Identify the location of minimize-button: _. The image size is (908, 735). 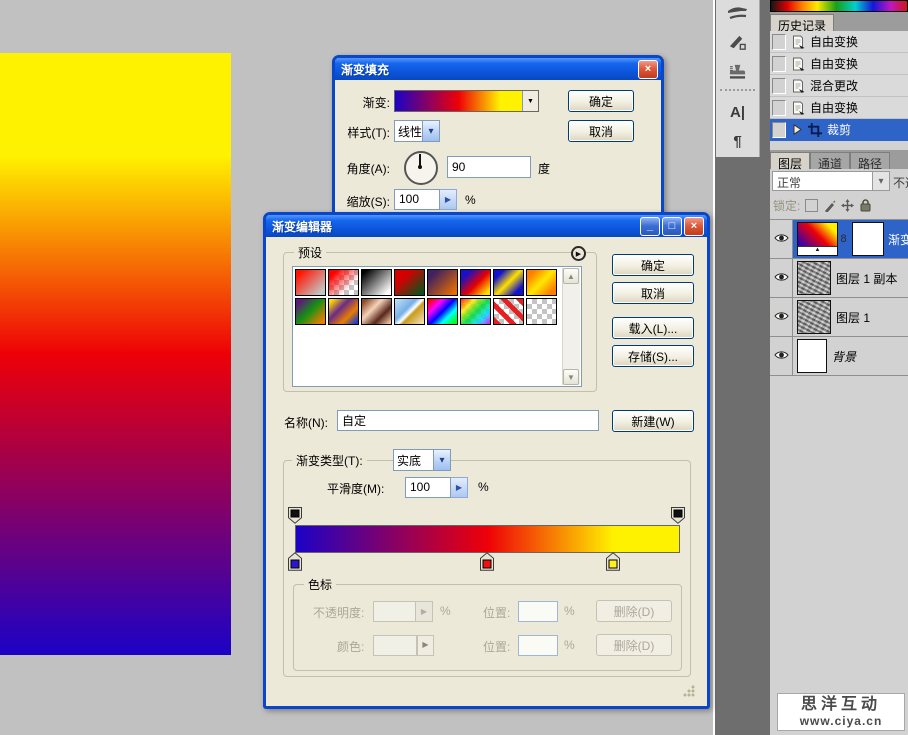
(650, 226).